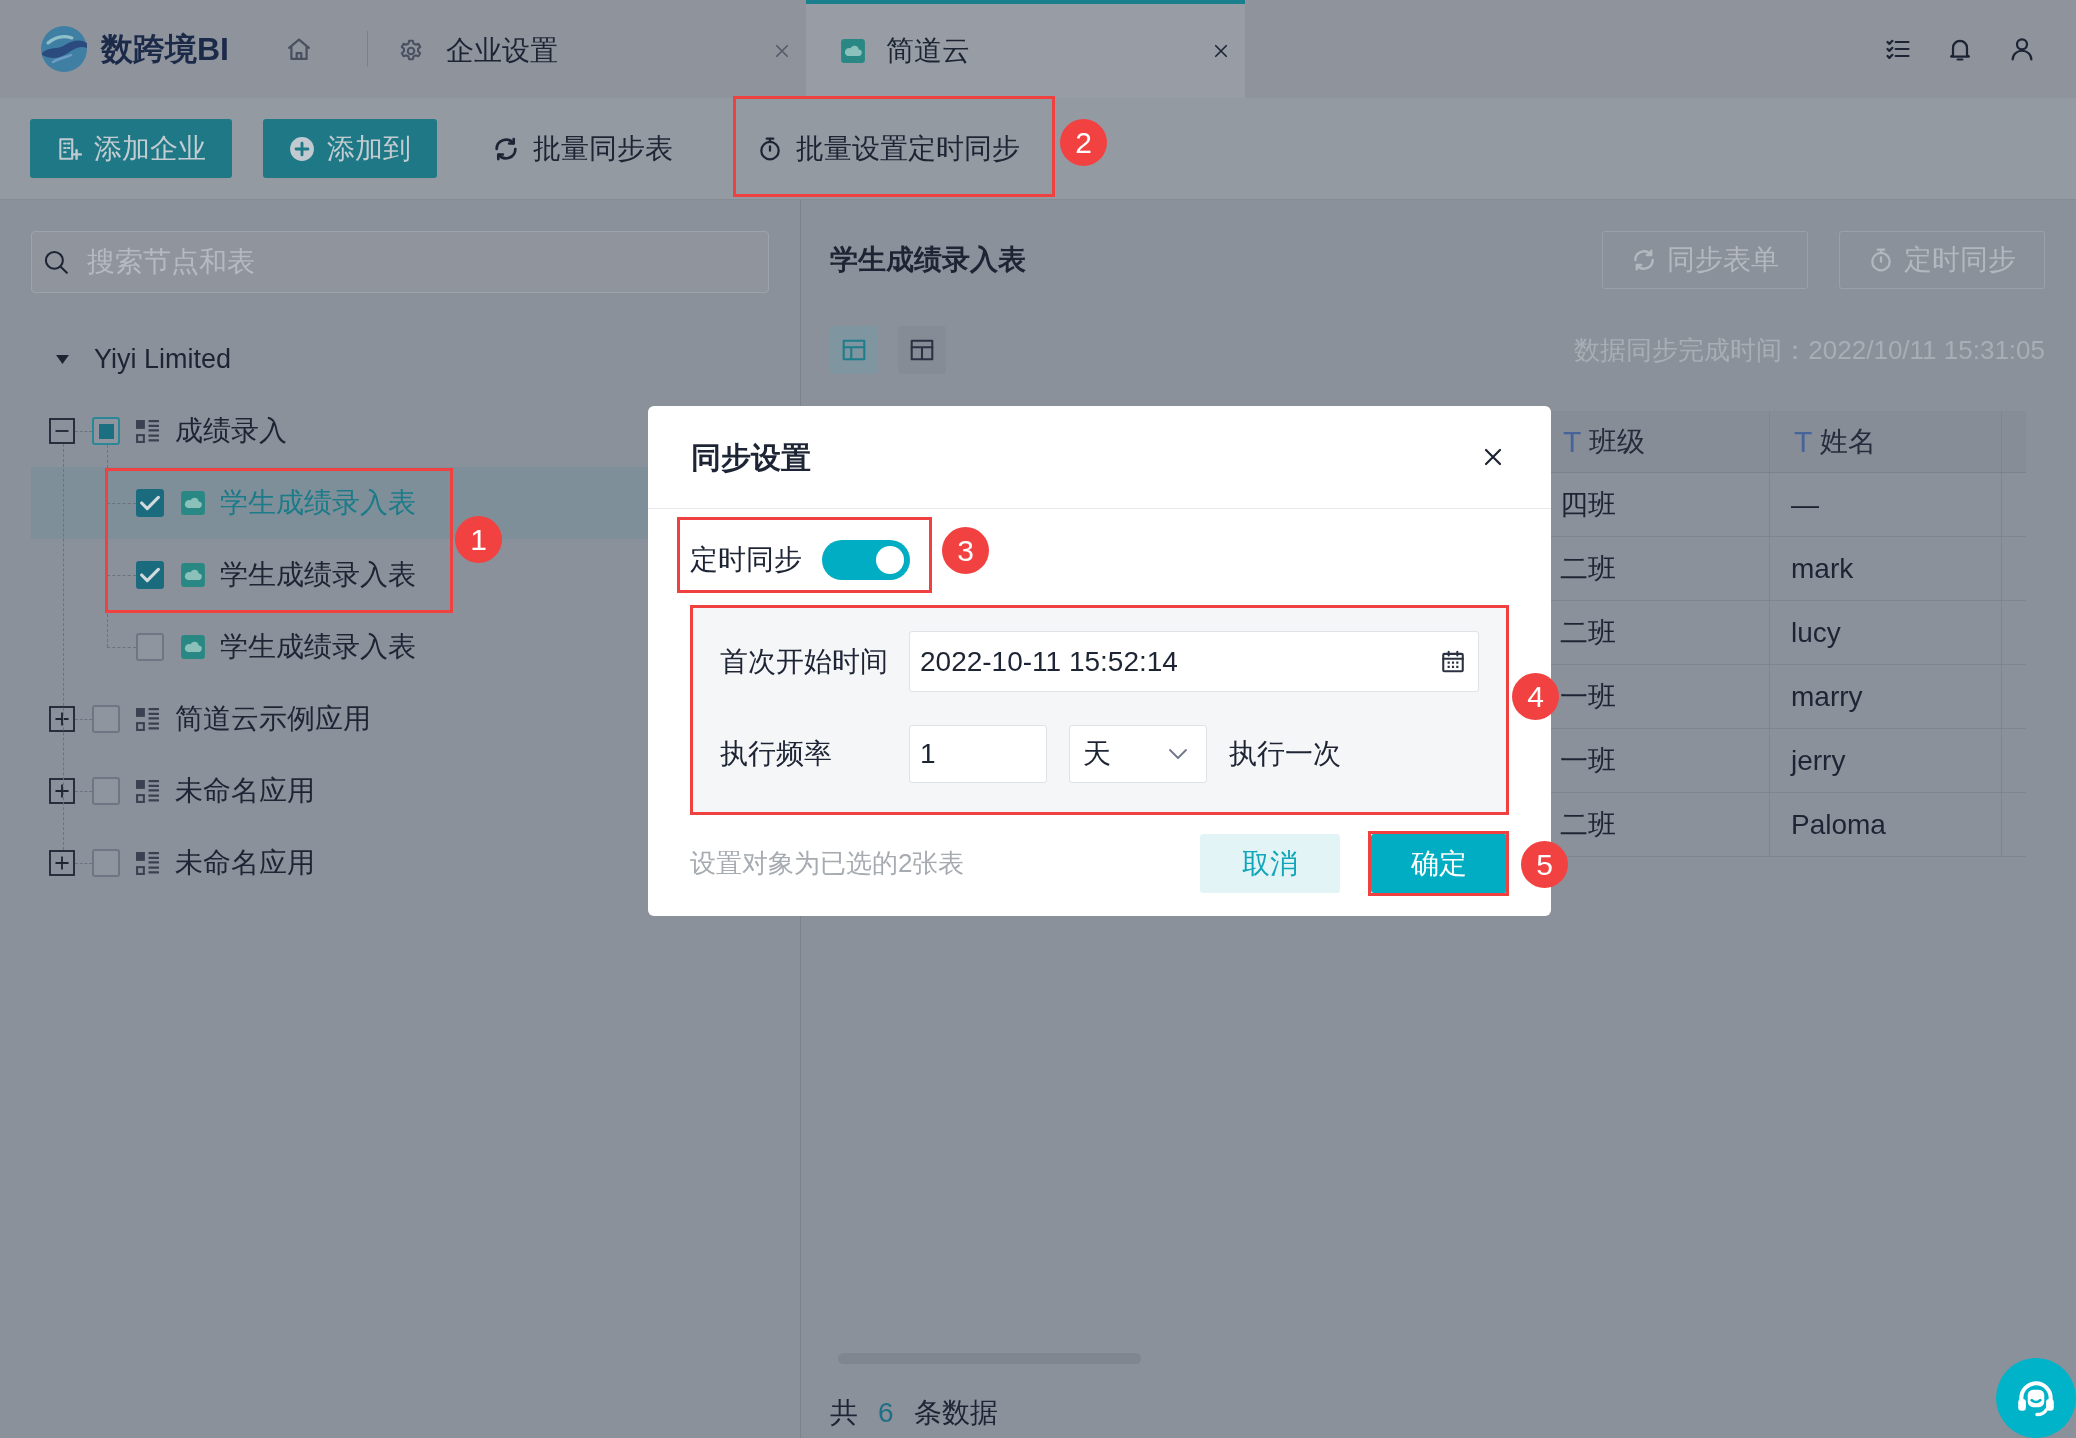 This screenshot has height=1438, width=2076. Describe the element at coordinates (592, 49) in the screenshot. I see `tab: 企业设置` at that location.